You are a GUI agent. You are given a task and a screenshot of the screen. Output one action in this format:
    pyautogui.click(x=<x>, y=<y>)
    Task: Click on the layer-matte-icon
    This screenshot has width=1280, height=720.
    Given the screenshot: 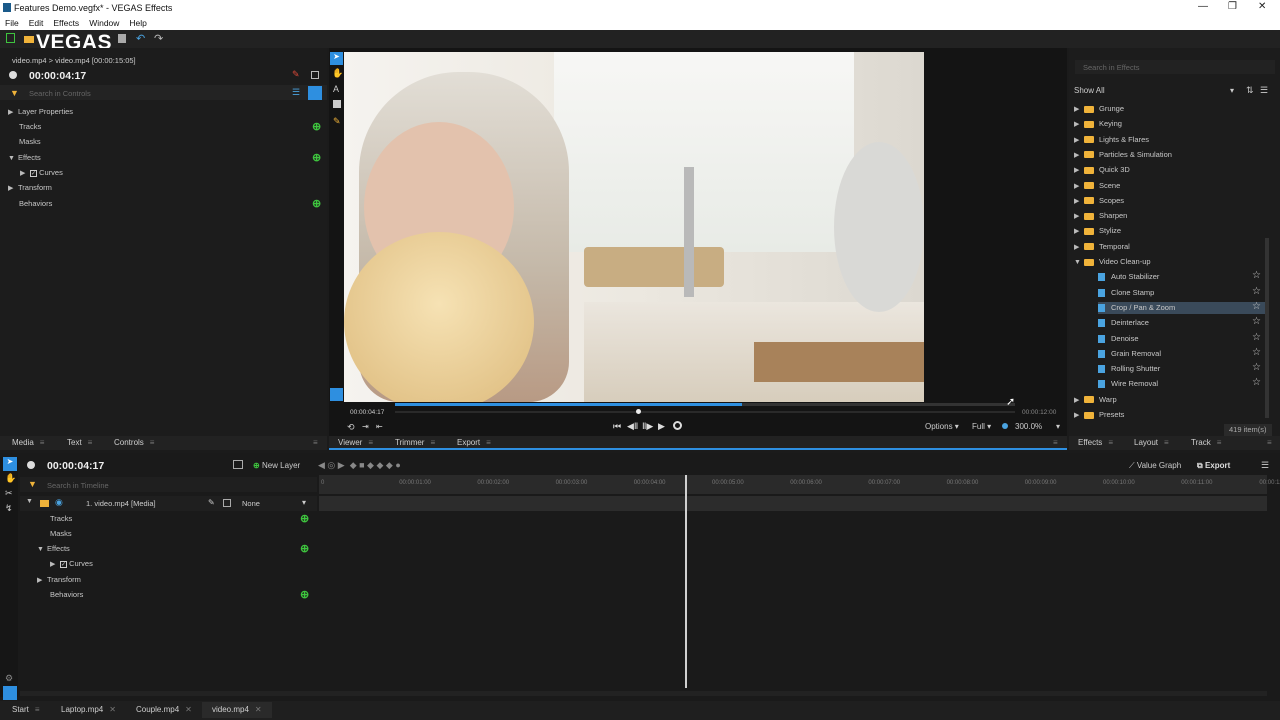 What is the action you would take?
    pyautogui.click(x=227, y=503)
    